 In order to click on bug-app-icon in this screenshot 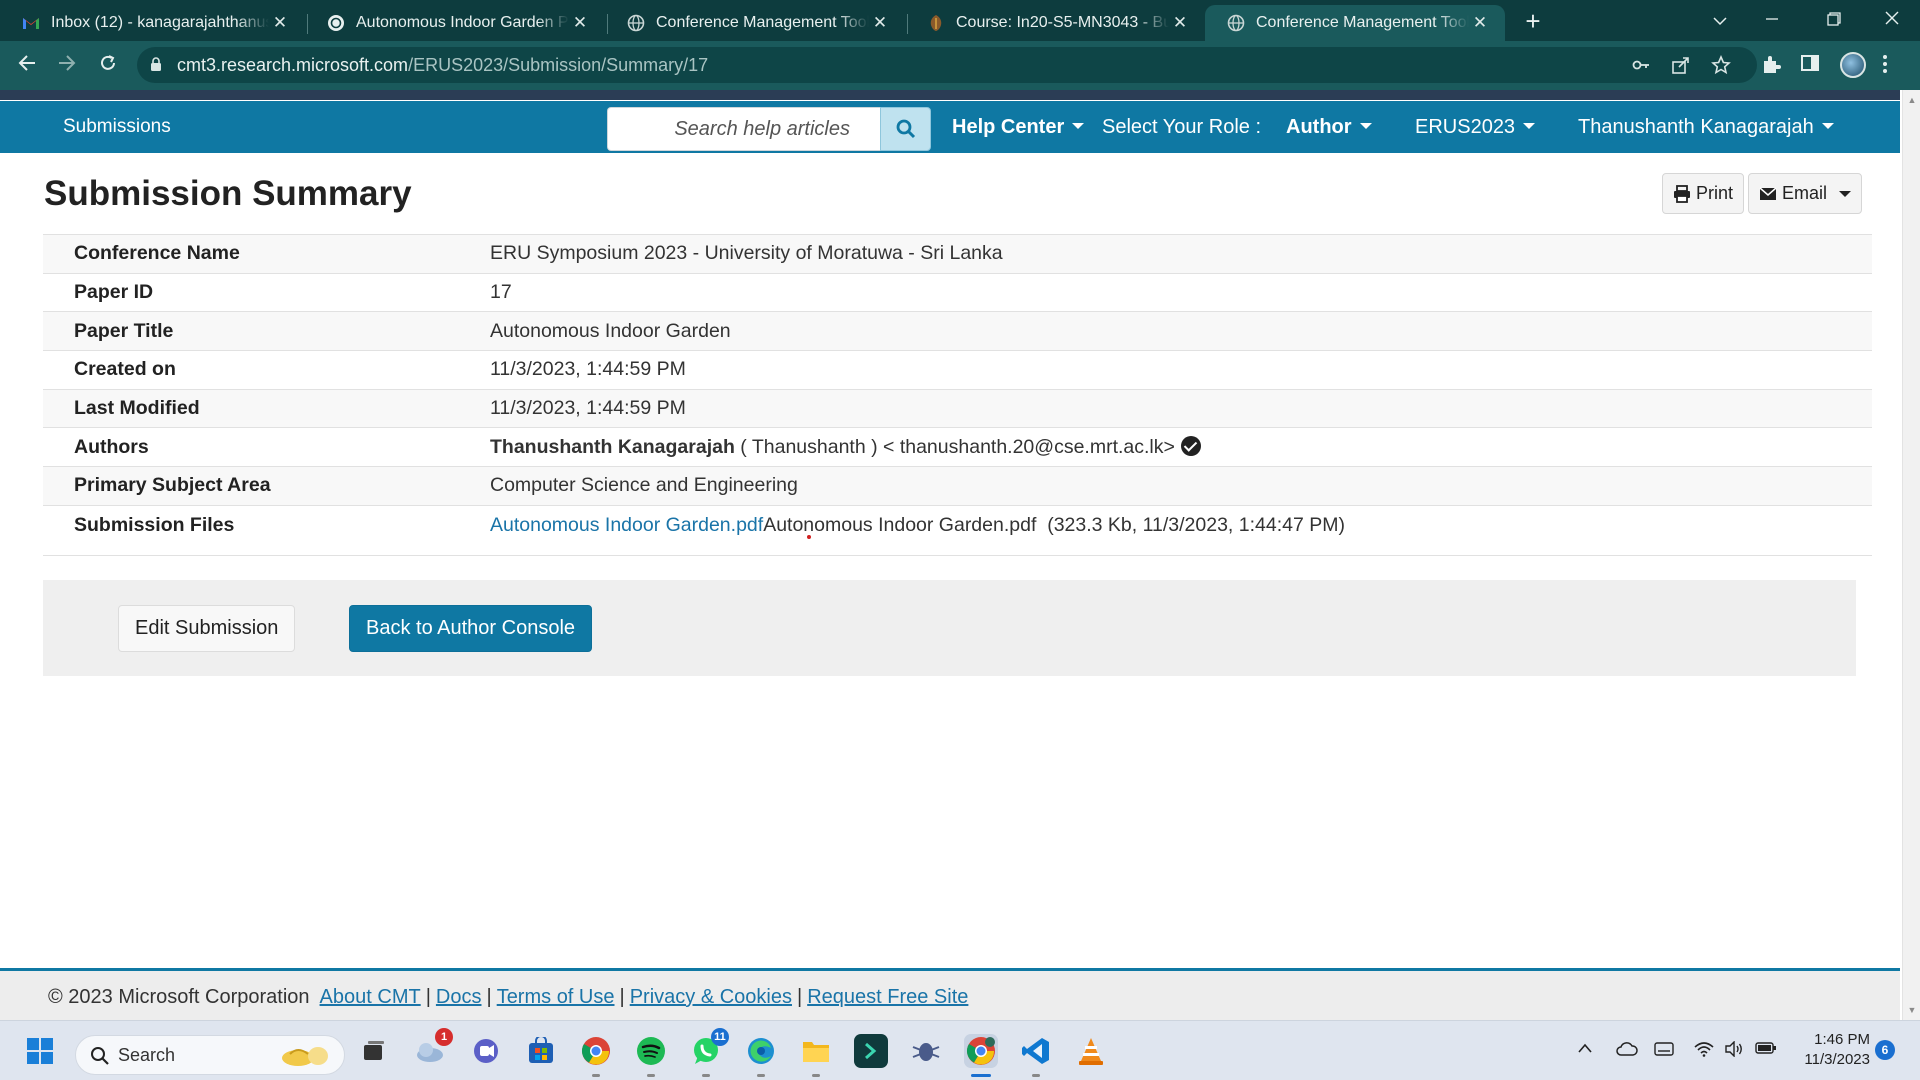, I will do `click(926, 1051)`.